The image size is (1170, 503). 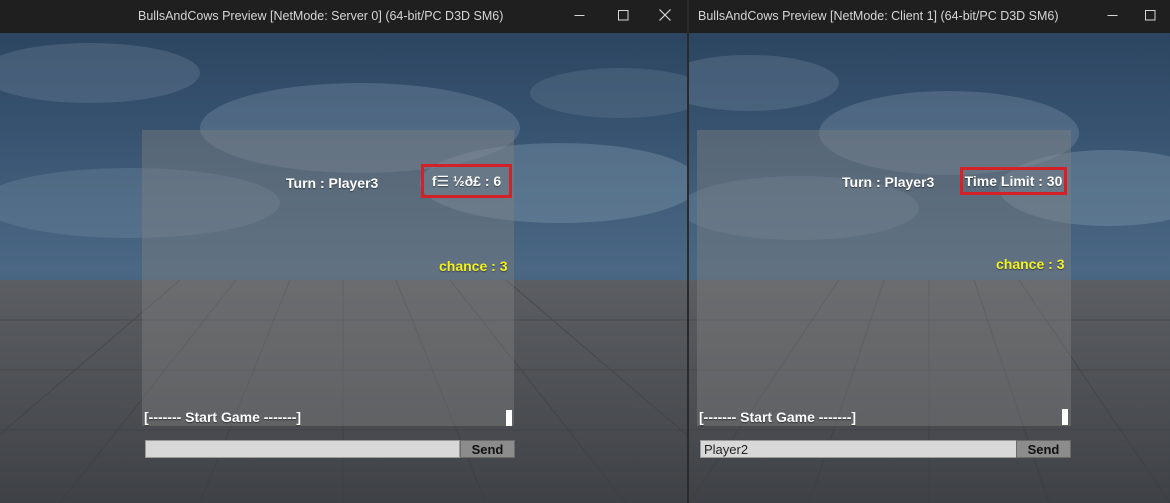 I want to click on close-button, so click(x=665, y=15).